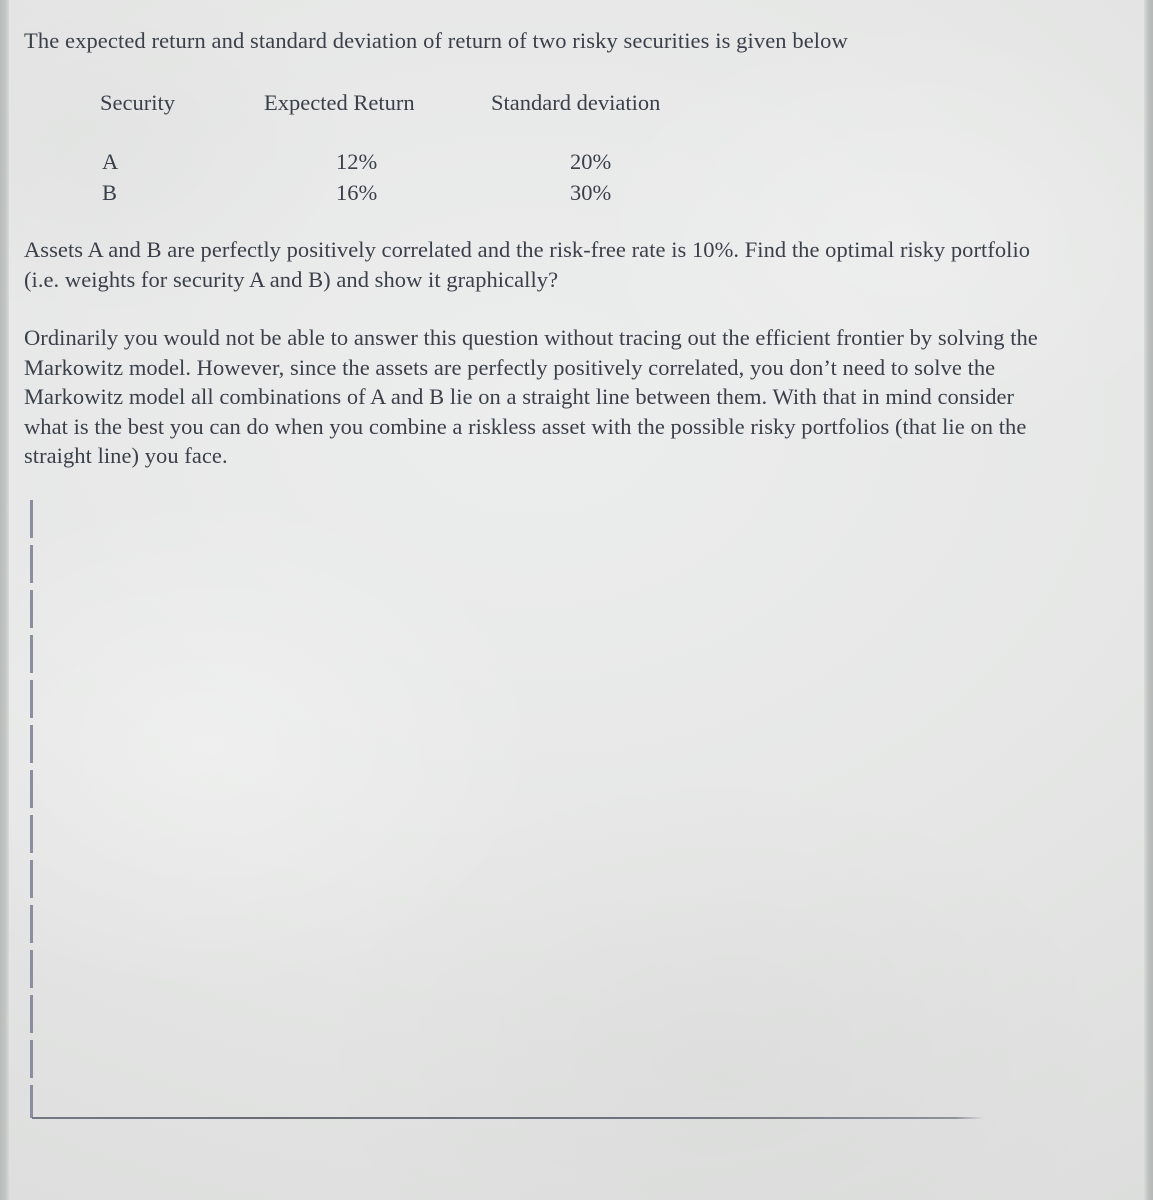 The width and height of the screenshot is (1153, 1200). What do you see at coordinates (591, 192) in the screenshot?
I see `cell-standard-deviation: 30%` at bounding box center [591, 192].